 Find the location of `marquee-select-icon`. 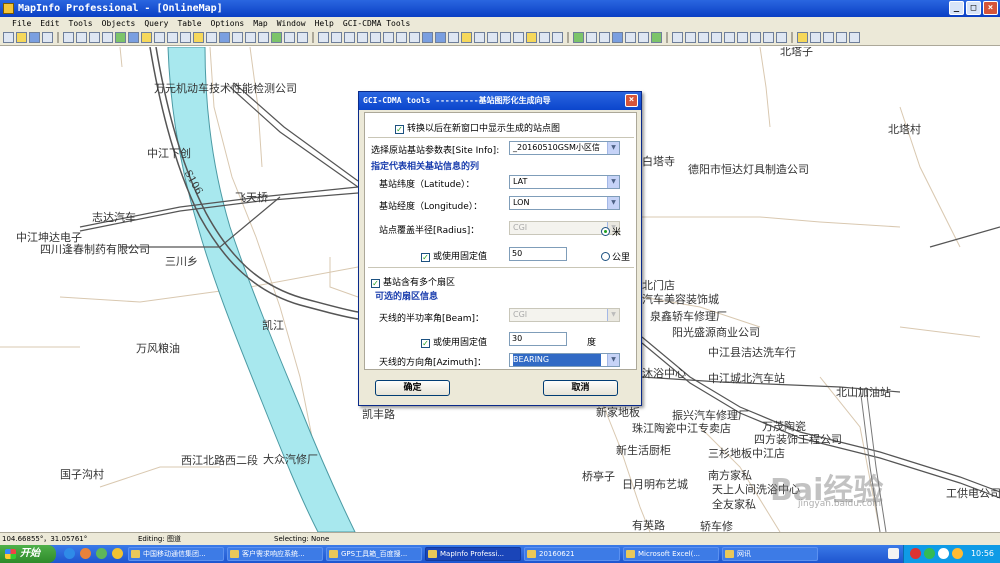

marquee-select-icon is located at coordinates (336, 37).